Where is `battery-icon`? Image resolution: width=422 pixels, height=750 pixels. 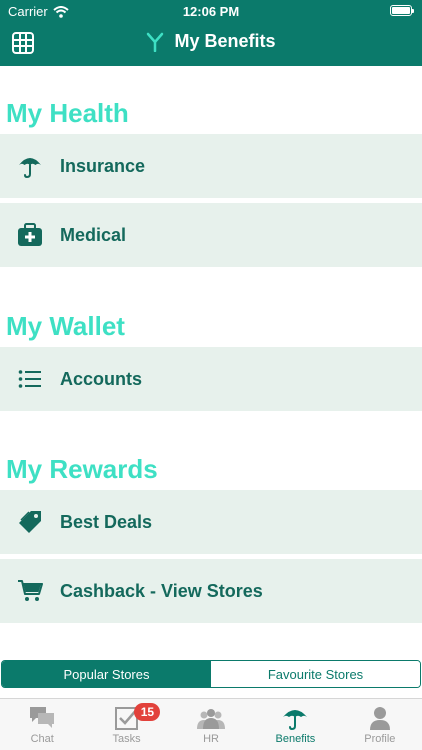 battery-icon is located at coordinates (402, 10).